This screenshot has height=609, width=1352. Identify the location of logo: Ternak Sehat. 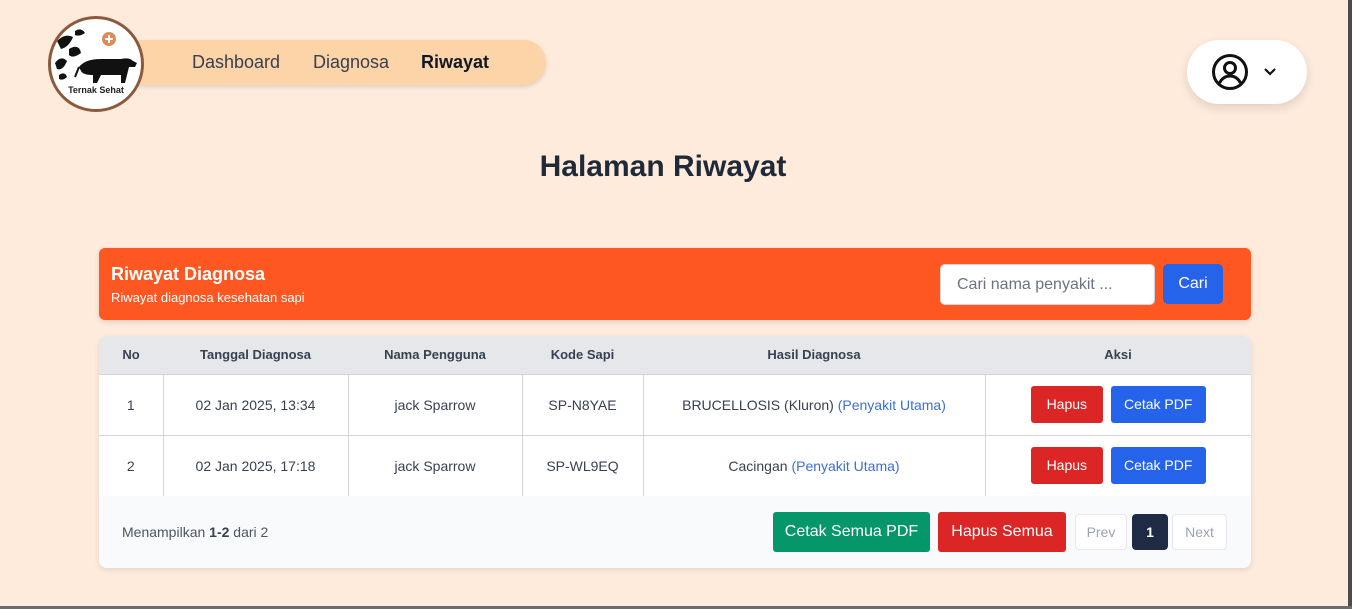
(96, 64).